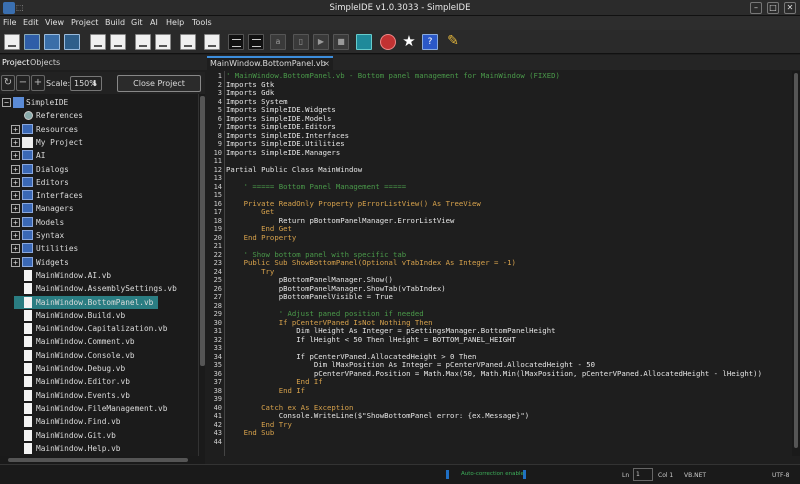 This screenshot has height=484, width=800. What do you see at coordinates (8, 83) in the screenshot?
I see `refresh-icon: ↻` at bounding box center [8, 83].